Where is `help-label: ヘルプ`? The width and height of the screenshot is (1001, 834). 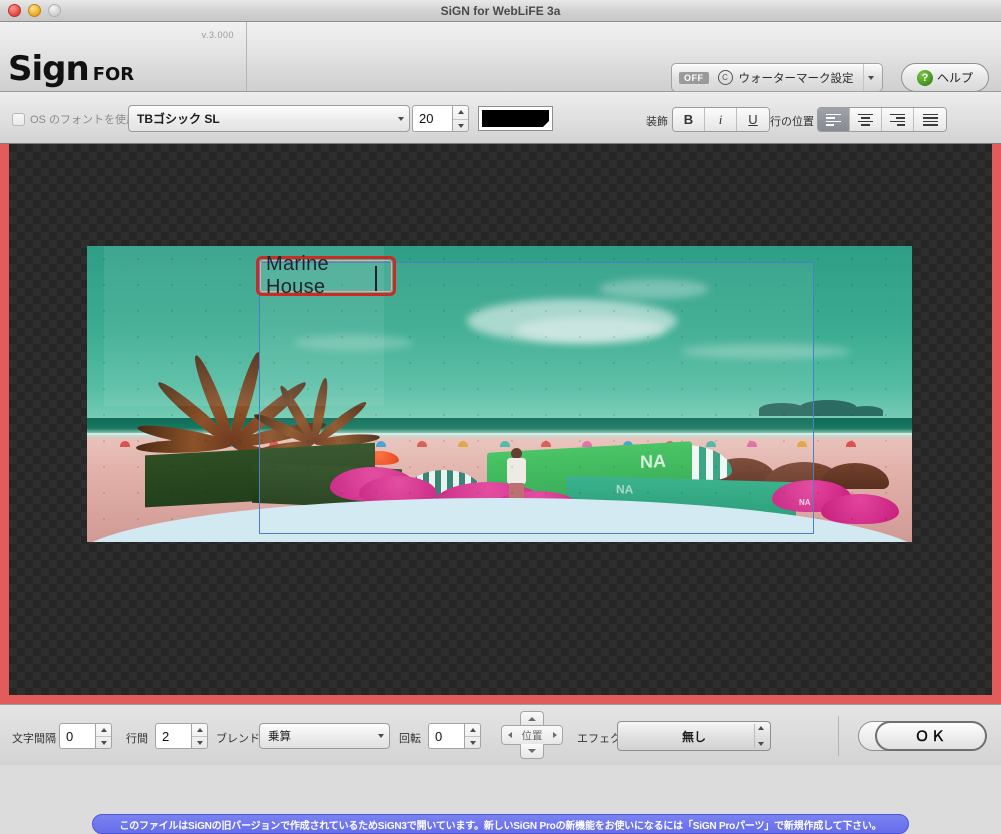
help-label: ヘルプ is located at coordinates (954, 78).